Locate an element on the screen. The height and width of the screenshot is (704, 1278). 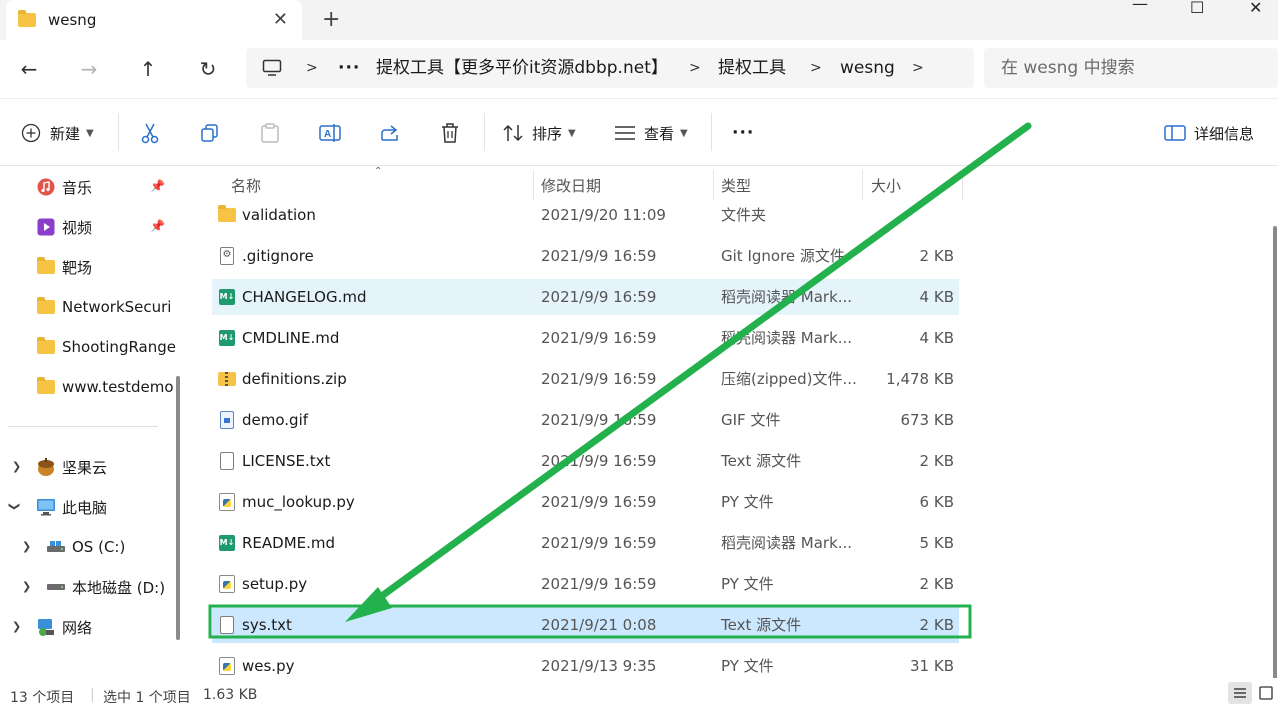
refresh-button: ↻ is located at coordinates (208, 69).